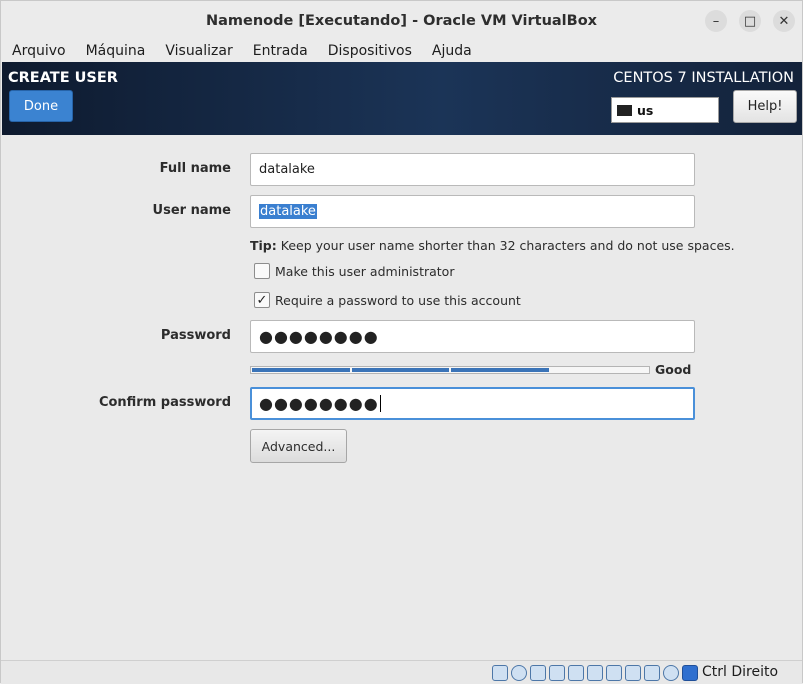 The height and width of the screenshot is (684, 803). What do you see at coordinates (195, 335) in the screenshot?
I see `password-label: Password` at bounding box center [195, 335].